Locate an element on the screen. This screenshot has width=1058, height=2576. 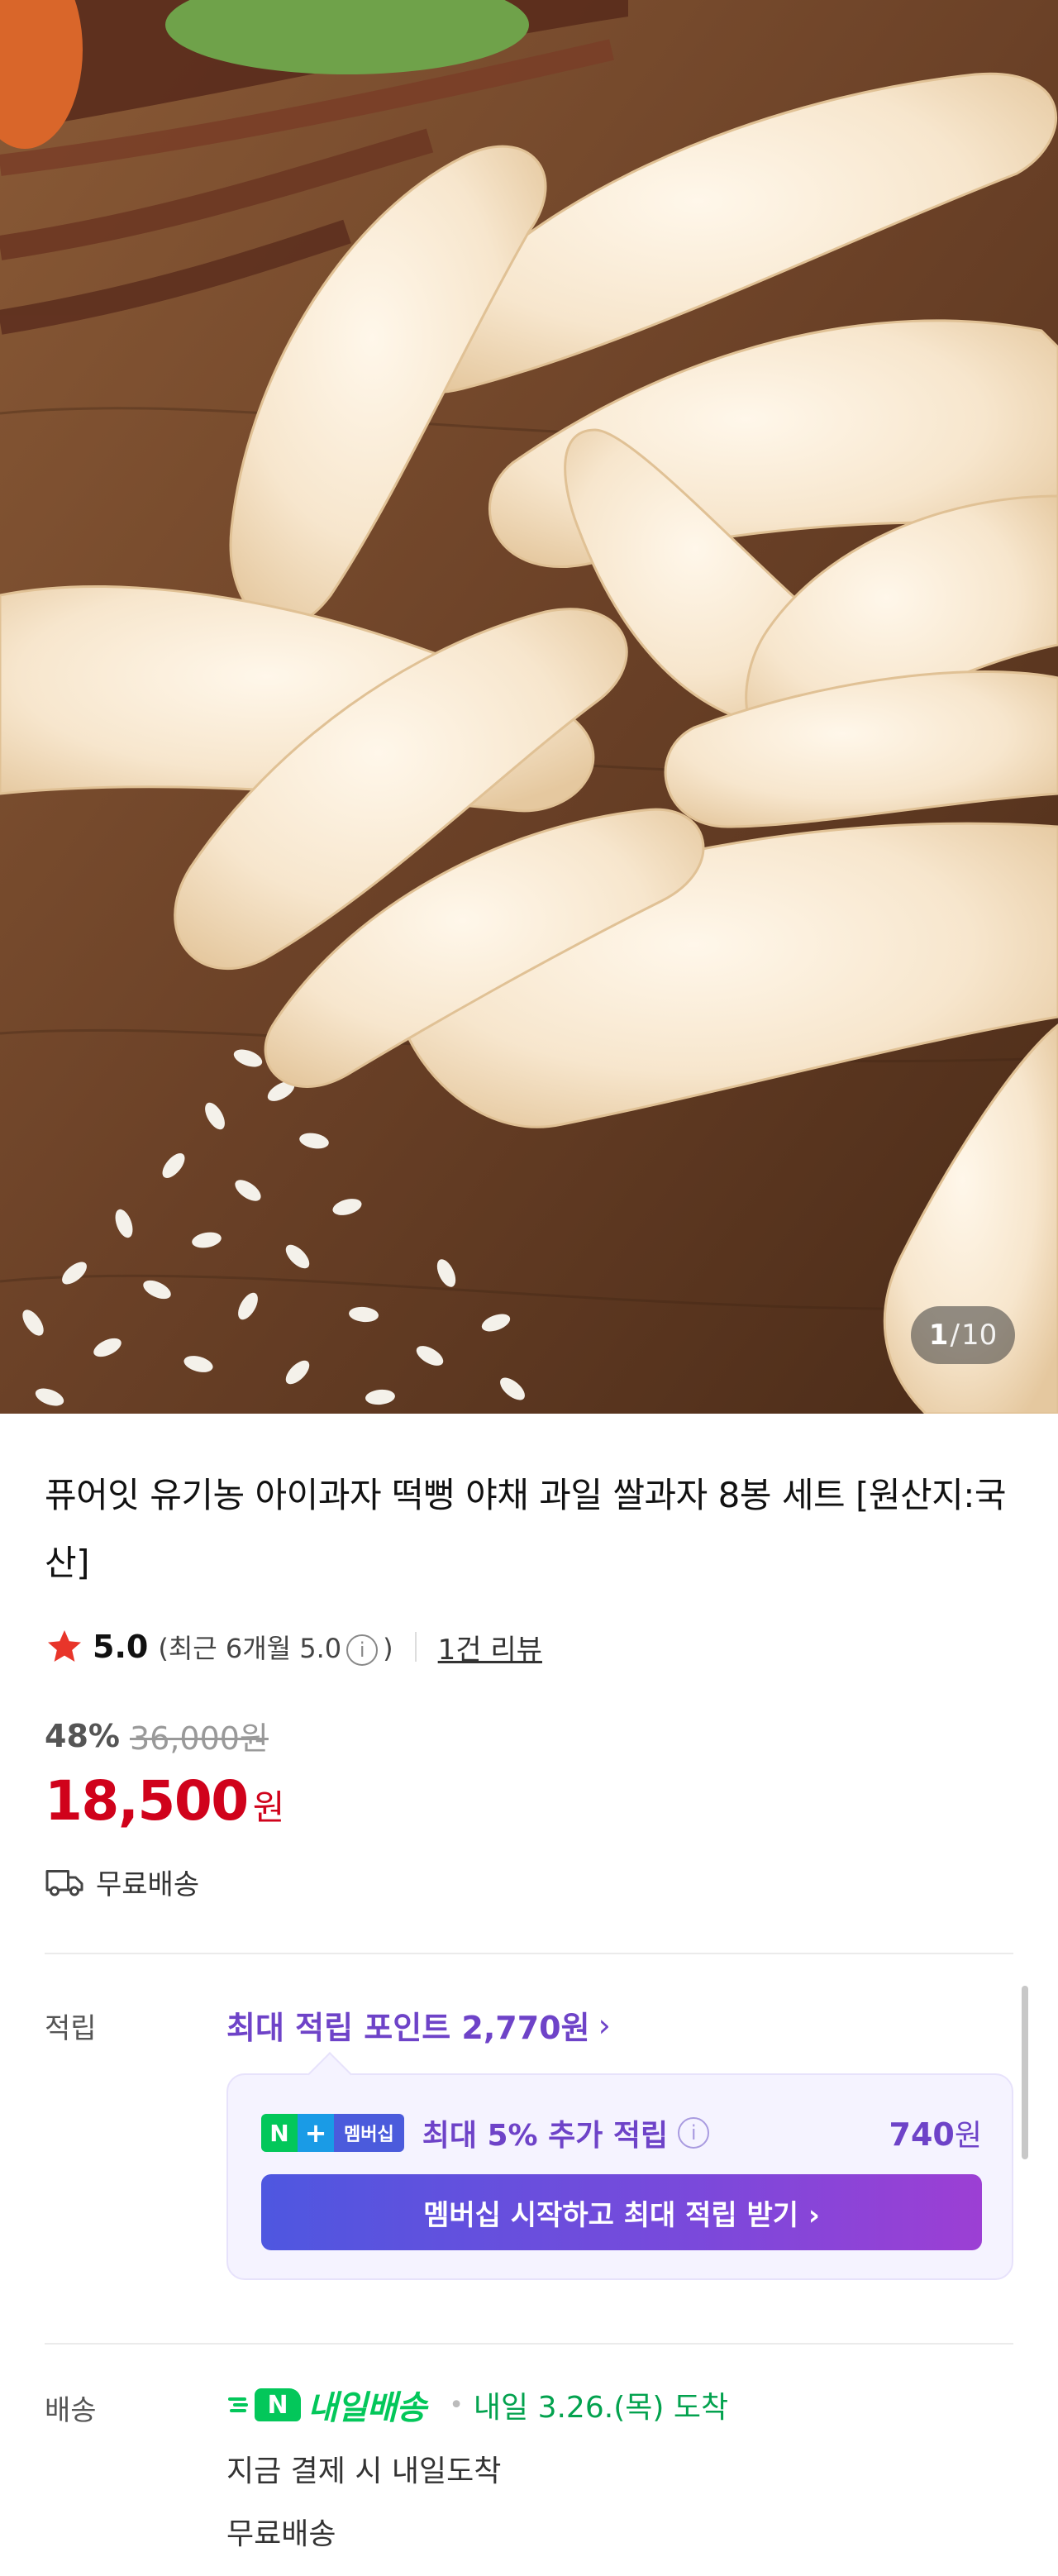
max-points-text: 최대 적립 포인트 2,770원 is located at coordinates (408, 2028).